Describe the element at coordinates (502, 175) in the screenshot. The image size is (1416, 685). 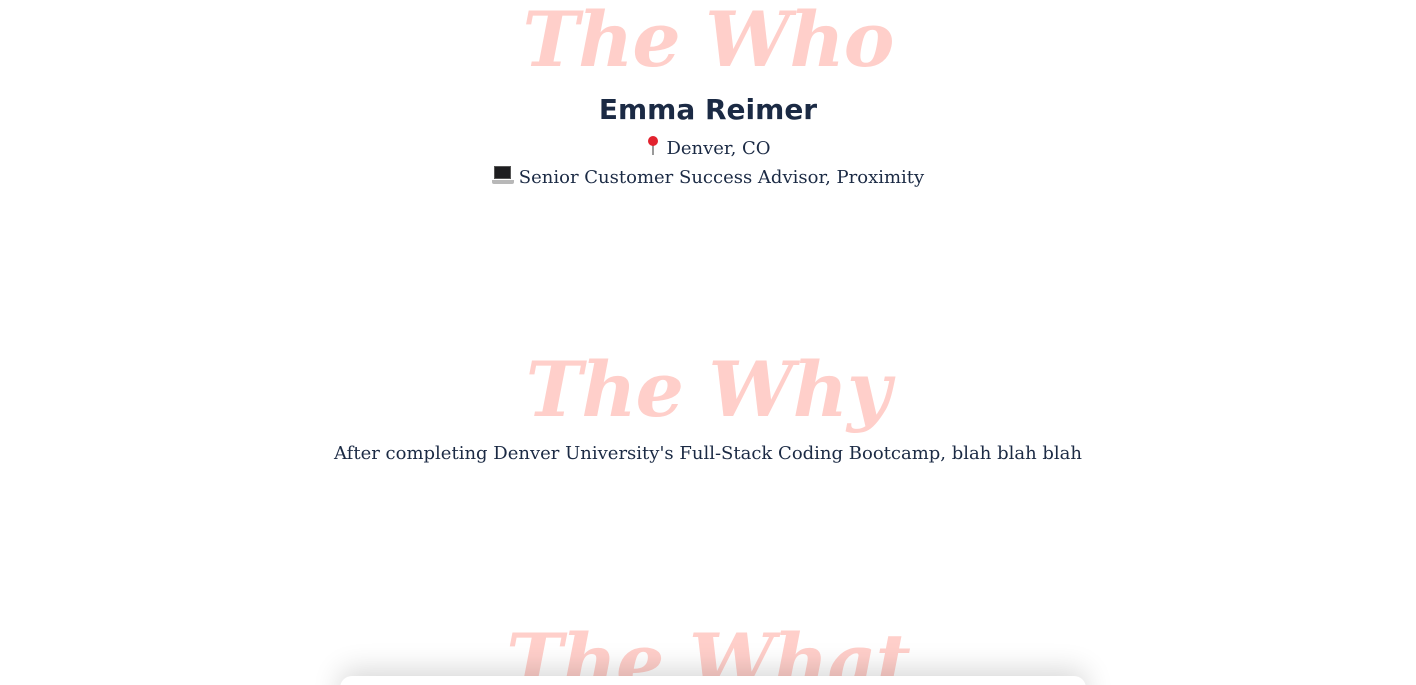
I see `laptop-icon` at that location.